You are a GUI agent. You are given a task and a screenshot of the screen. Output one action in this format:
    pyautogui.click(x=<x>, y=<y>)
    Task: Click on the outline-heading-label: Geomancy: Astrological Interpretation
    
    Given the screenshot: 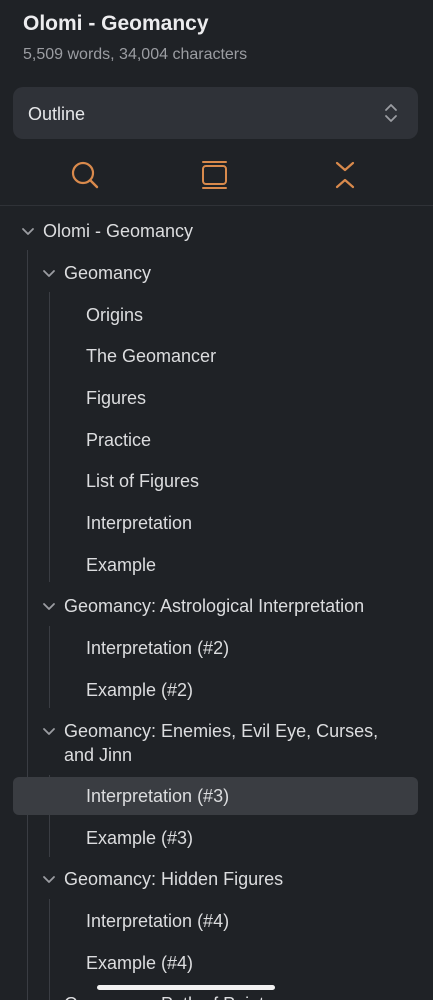 What is the action you would take?
    pyautogui.click(x=214, y=606)
    